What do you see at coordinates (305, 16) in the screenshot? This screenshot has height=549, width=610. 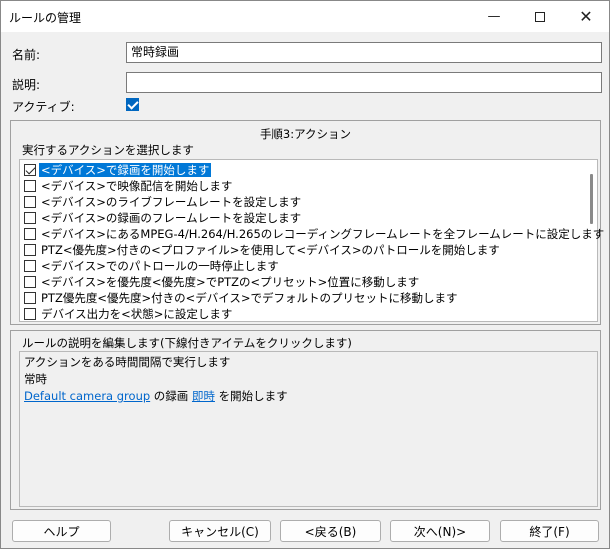 I see `title-bar: ルールの管理 — ✕` at bounding box center [305, 16].